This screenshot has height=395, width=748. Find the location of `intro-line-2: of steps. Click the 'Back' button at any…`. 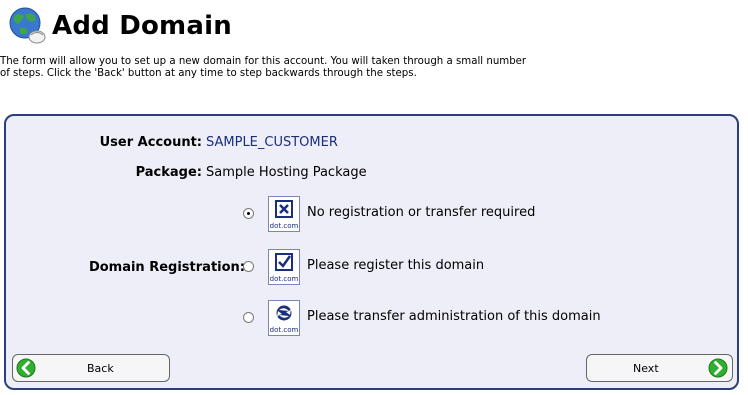

intro-line-2: of steps. Click the 'Back' button at any… is located at coordinates (208, 73).